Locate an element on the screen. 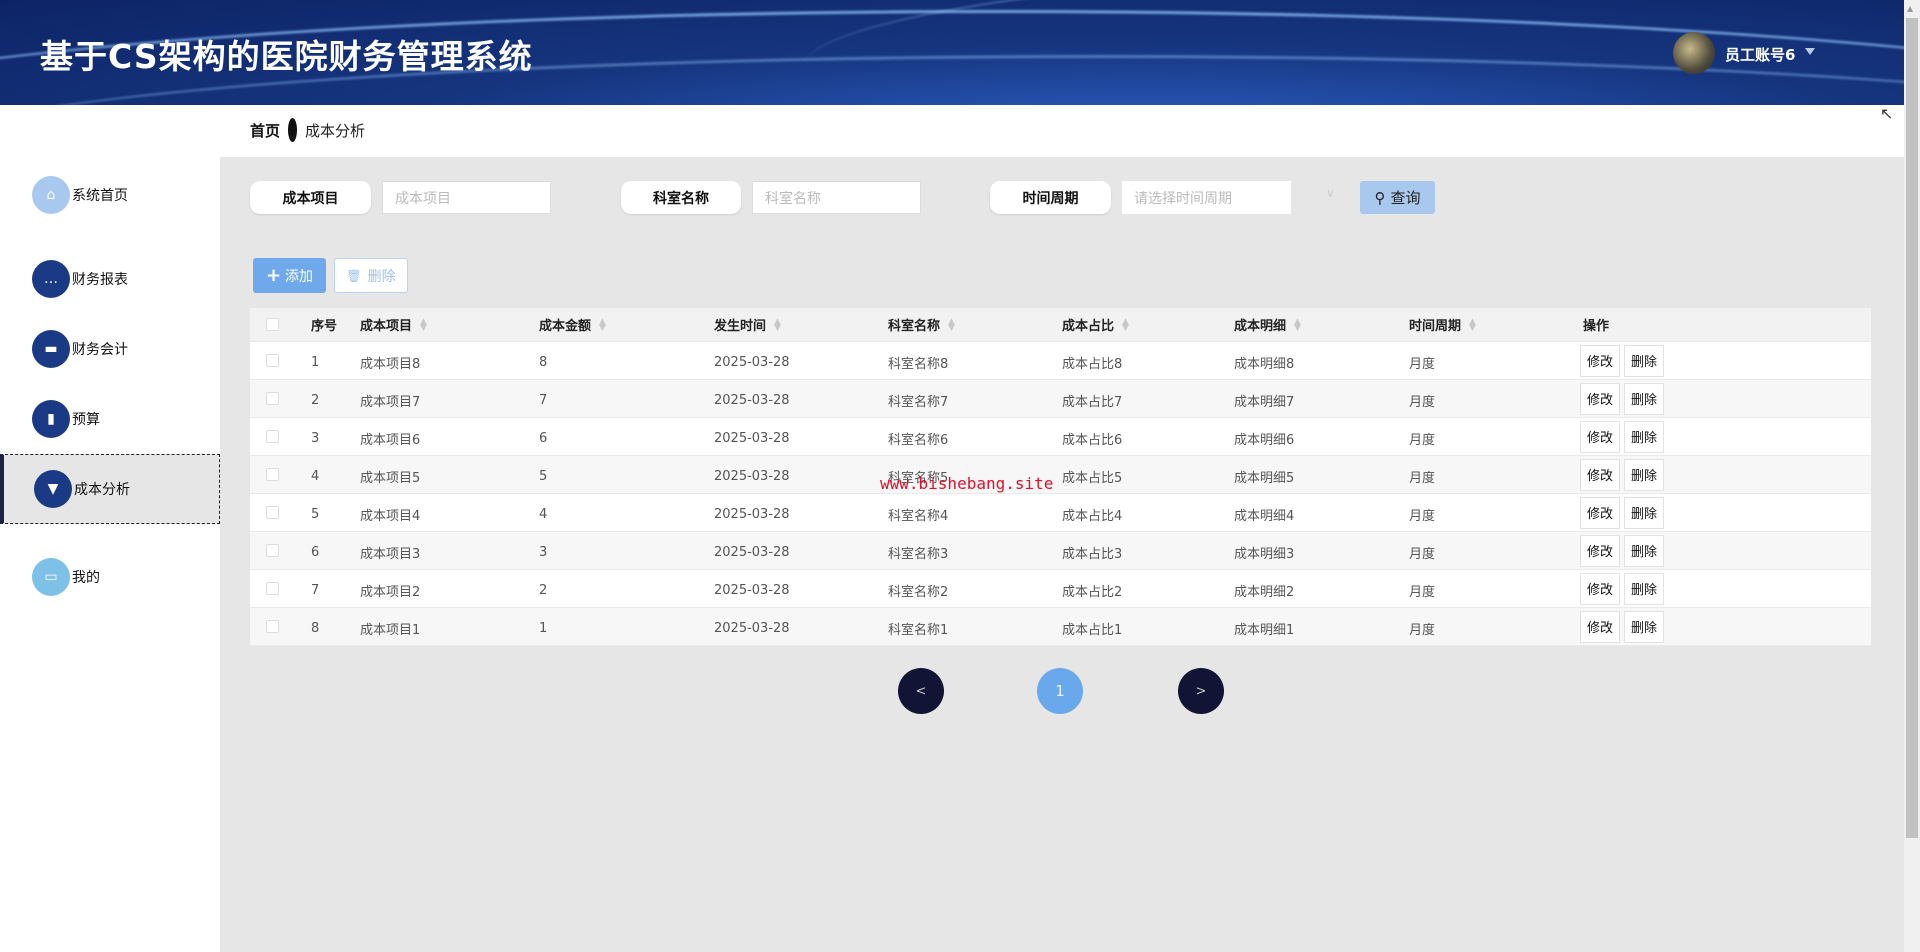  table-cell: 成本明细8 is located at coordinates (1264, 364).